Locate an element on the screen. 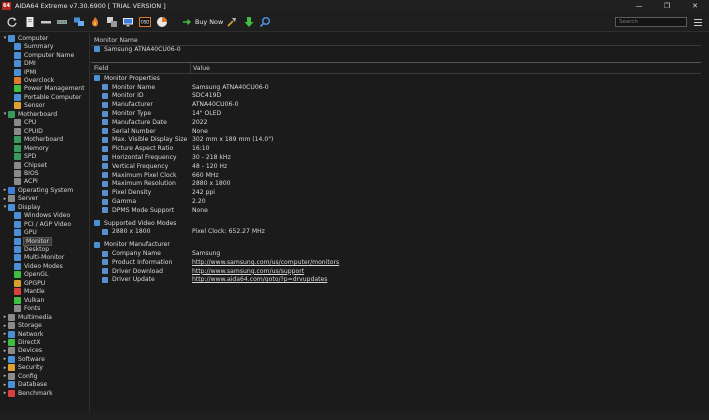  column-header-field: Field is located at coordinates (101, 68).